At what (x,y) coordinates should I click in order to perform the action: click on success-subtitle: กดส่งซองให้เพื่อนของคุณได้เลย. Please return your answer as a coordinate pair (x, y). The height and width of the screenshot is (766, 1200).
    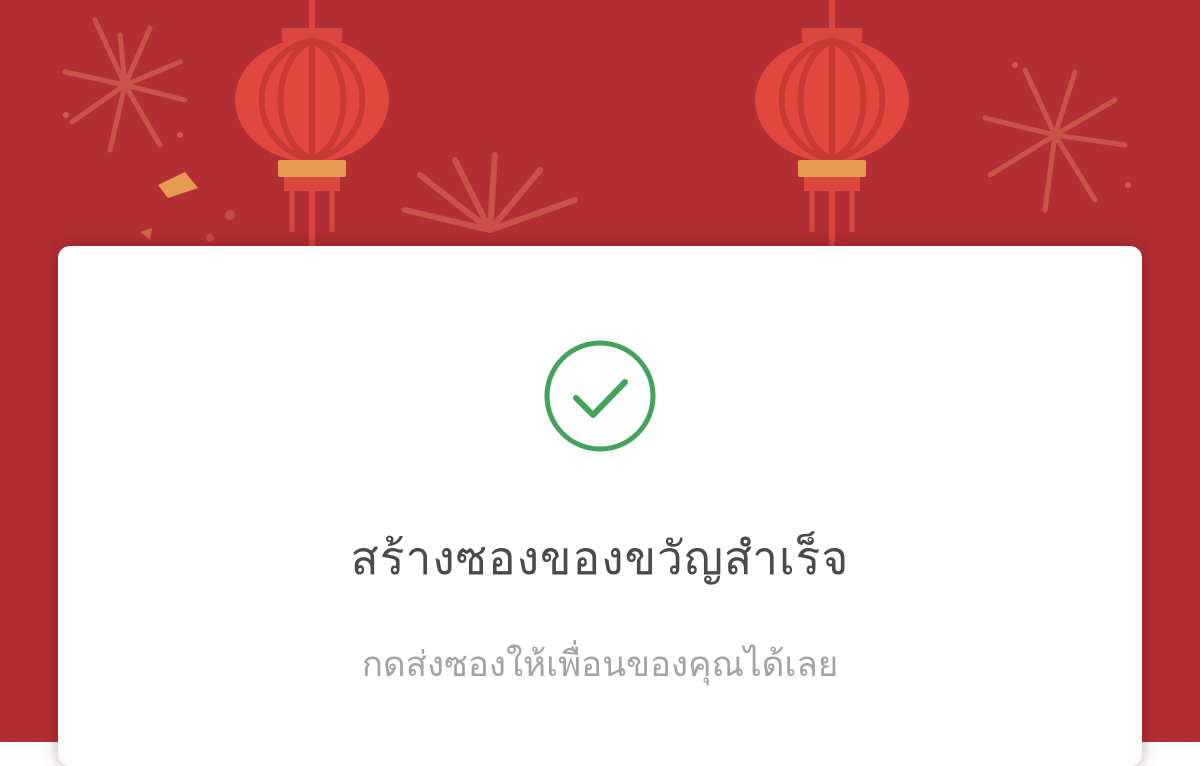
    Looking at the image, I should click on (600, 665).